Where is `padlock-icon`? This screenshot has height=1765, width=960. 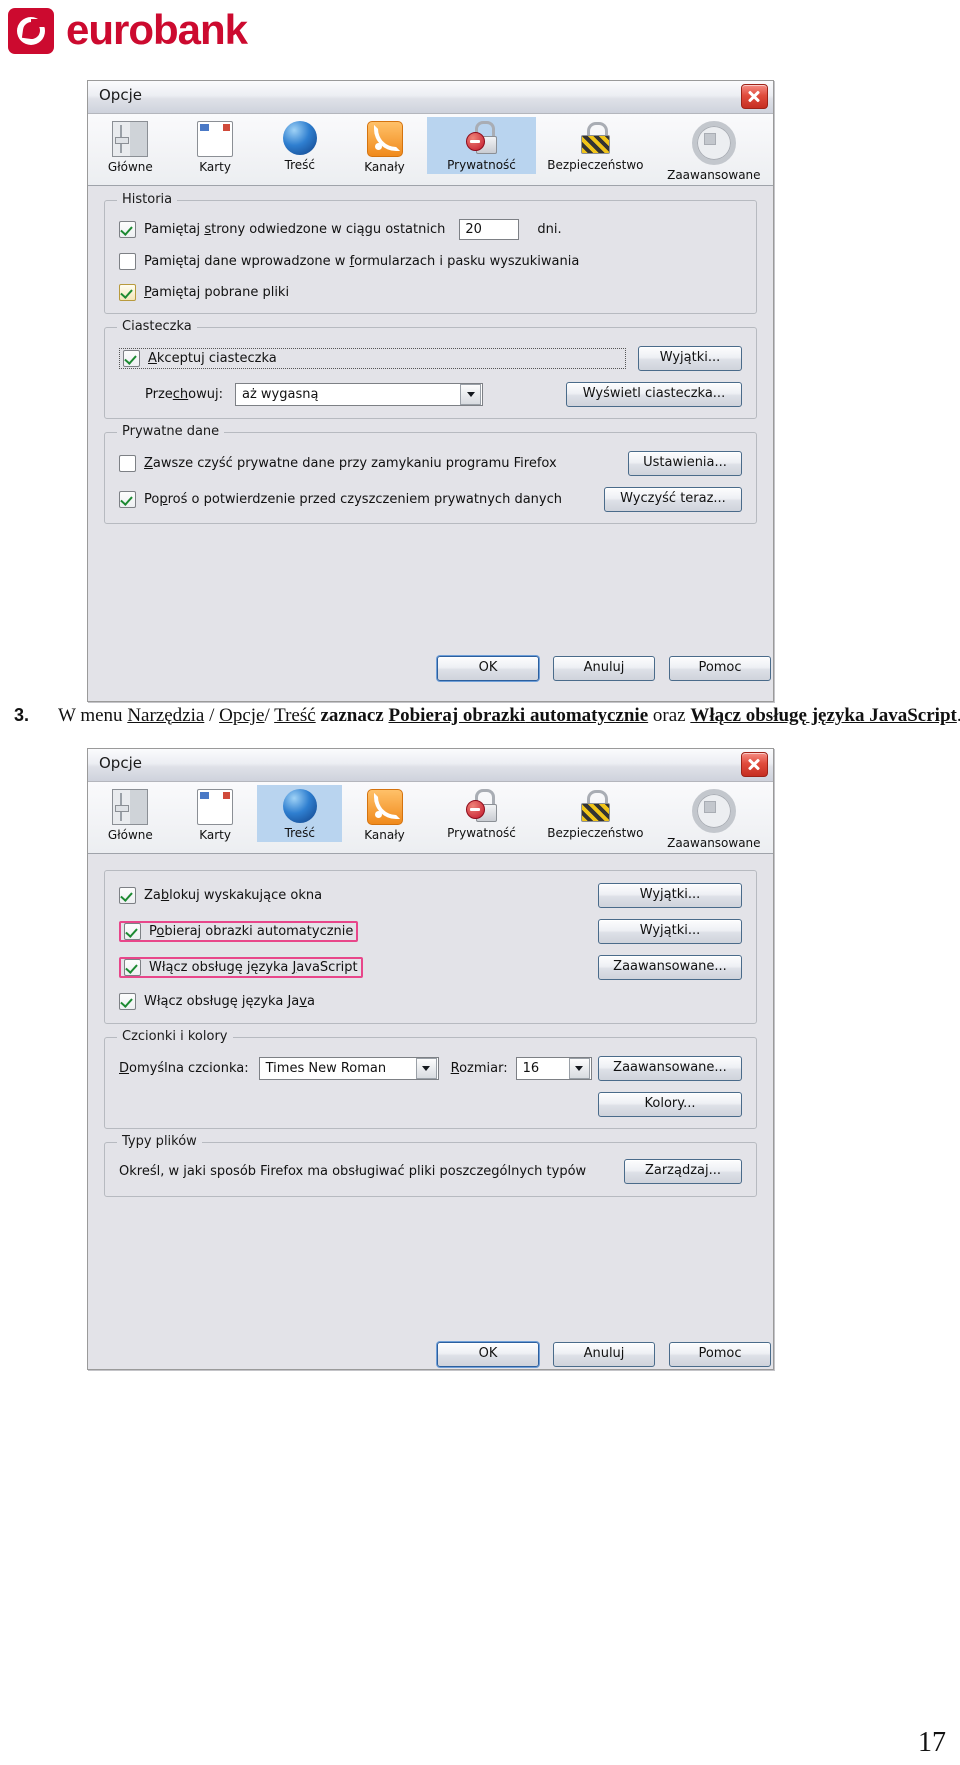 padlock-icon is located at coordinates (595, 806).